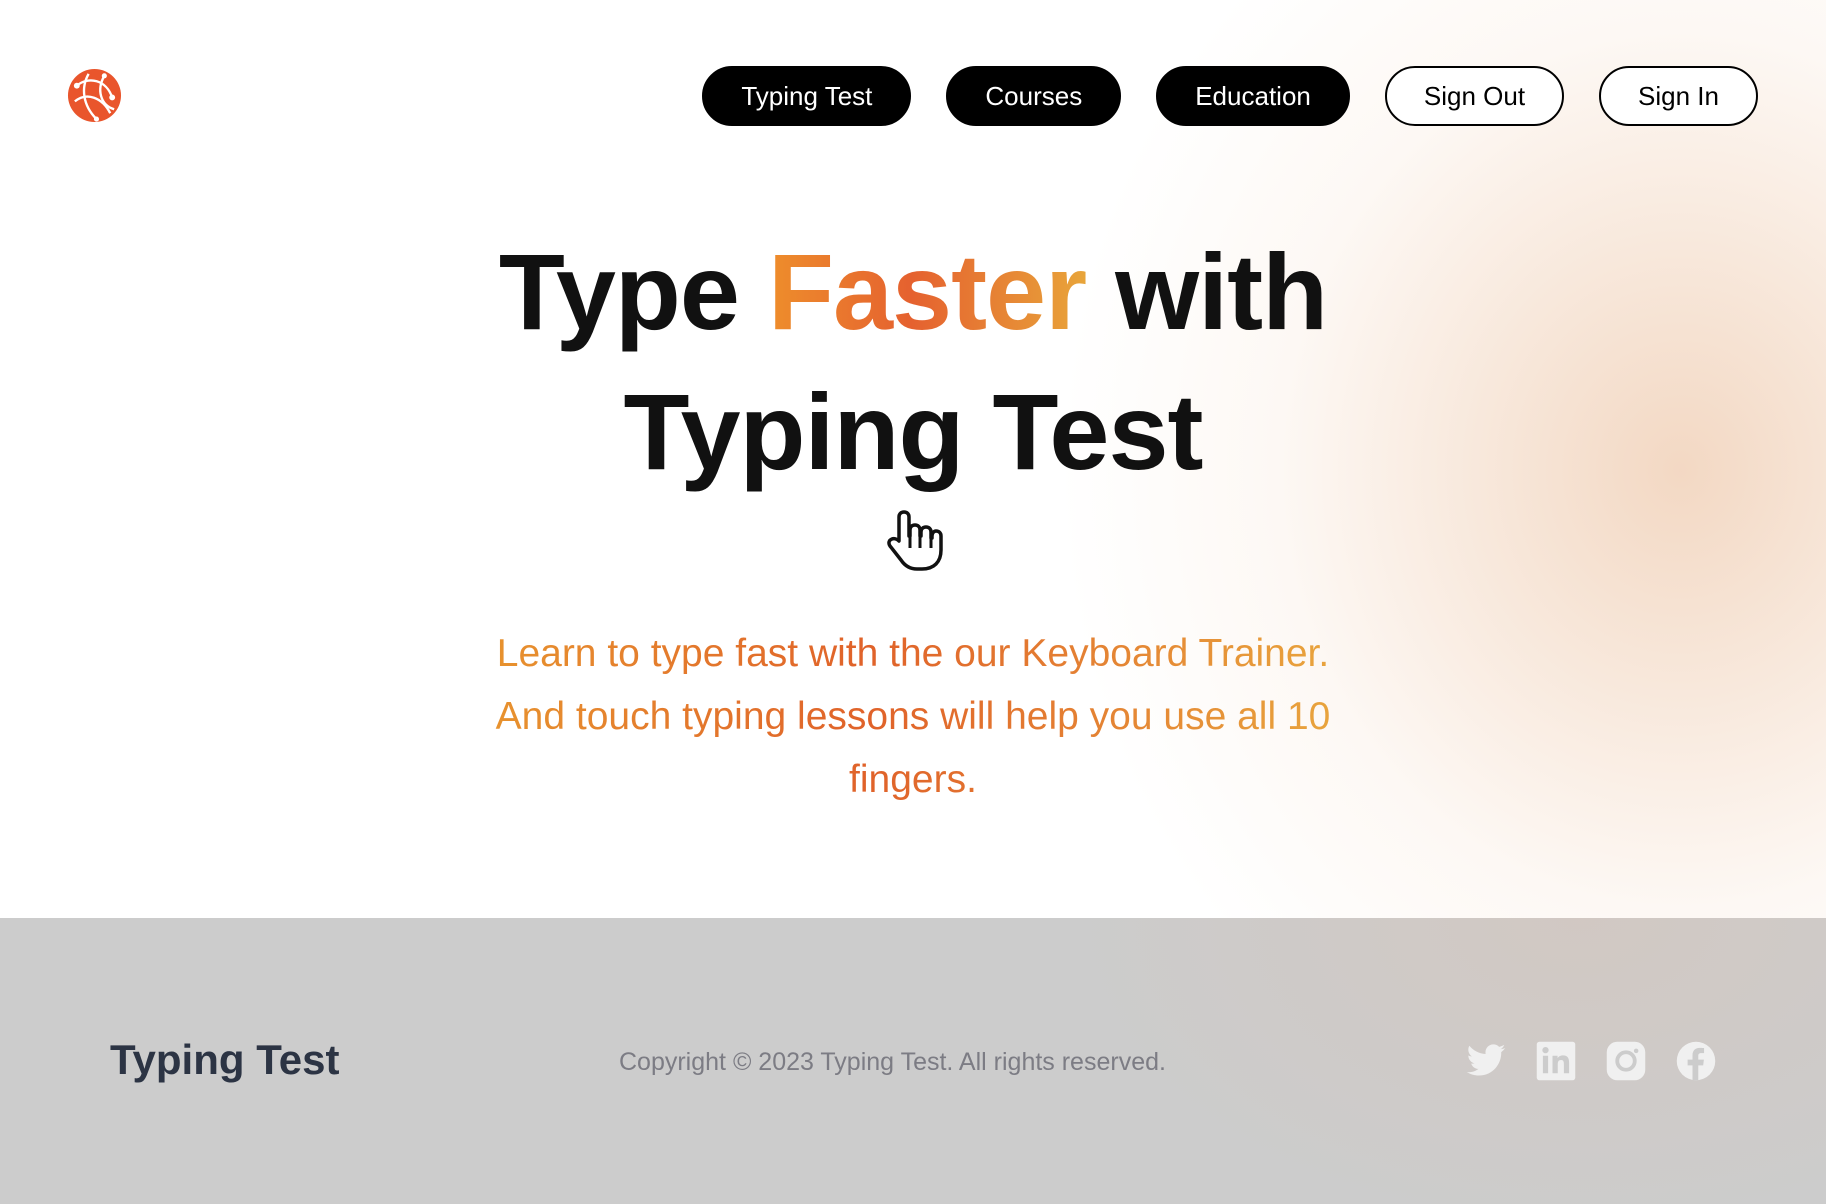  I want to click on nav-education-button: Education, so click(1253, 96).